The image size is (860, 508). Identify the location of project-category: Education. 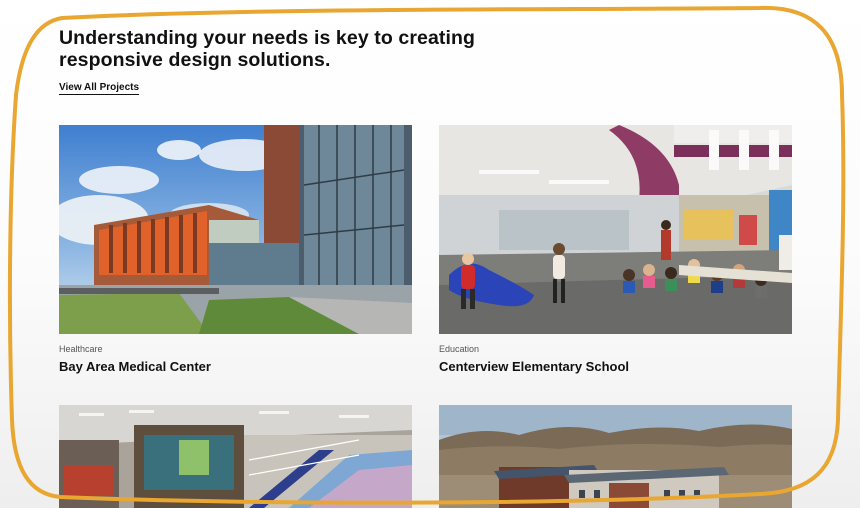
(459, 349).